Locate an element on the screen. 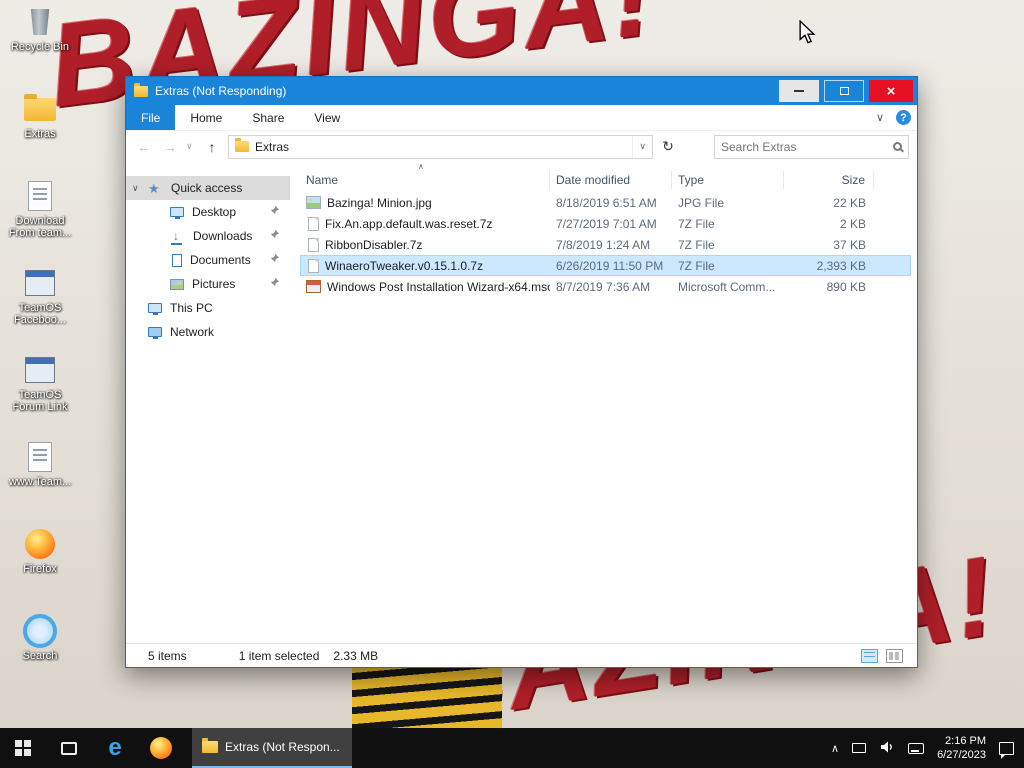  maximize-button is located at coordinates (844, 91).